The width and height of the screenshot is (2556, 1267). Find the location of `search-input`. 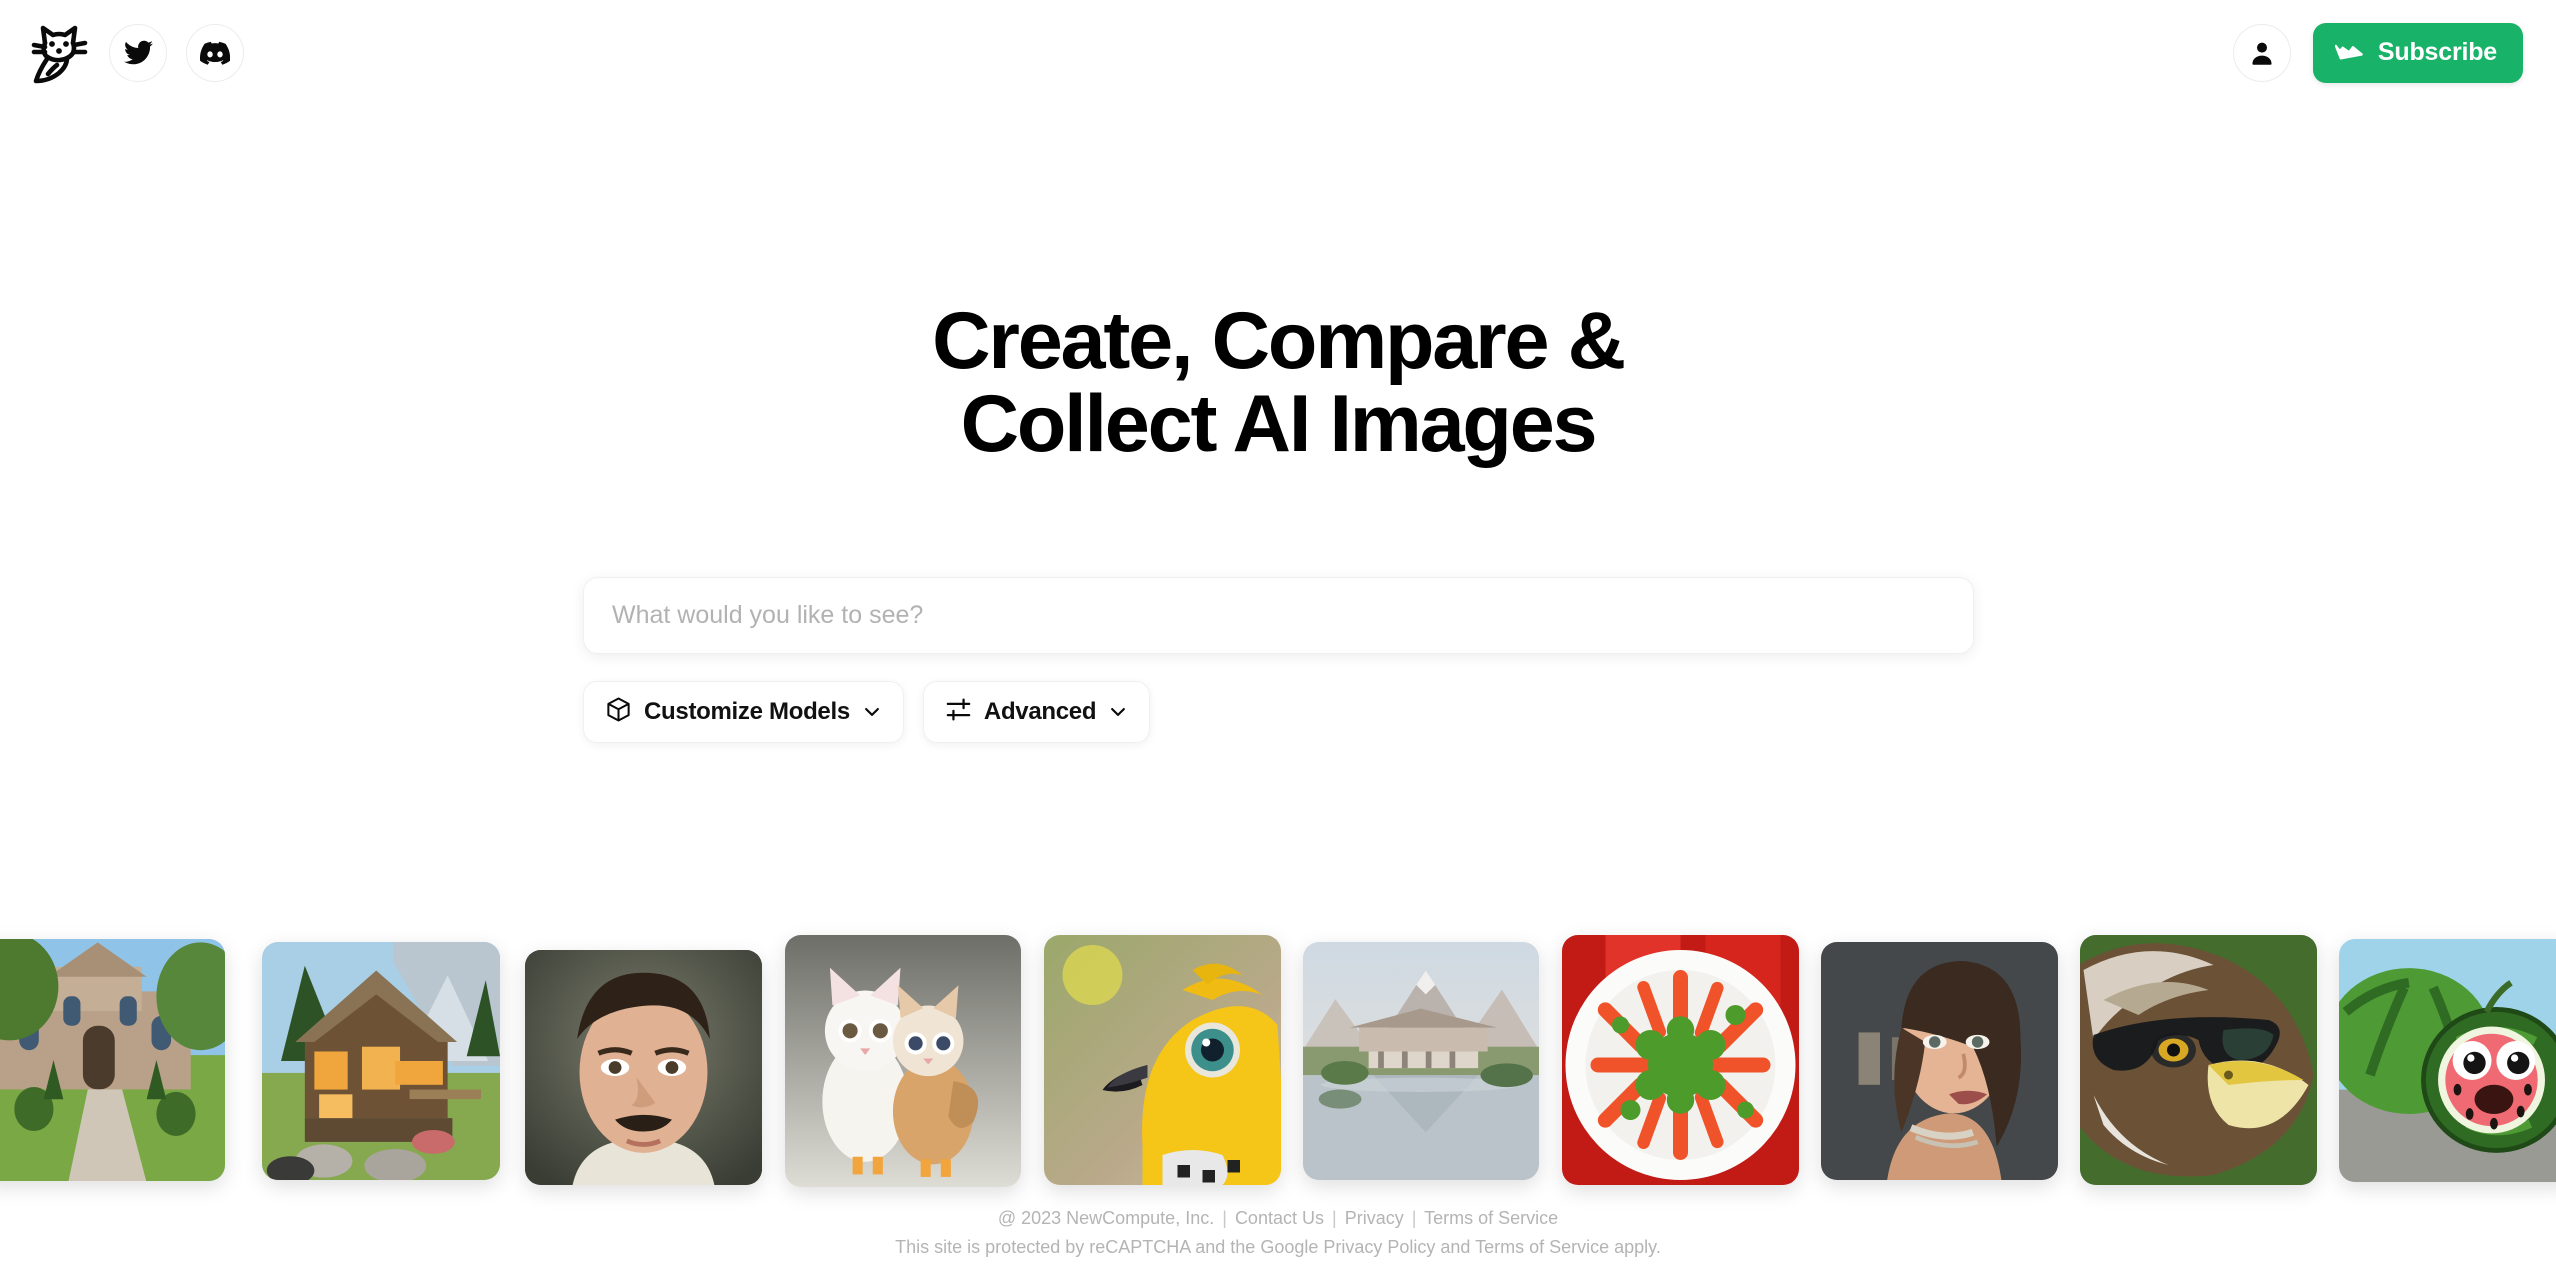

search-input is located at coordinates (1278, 615).